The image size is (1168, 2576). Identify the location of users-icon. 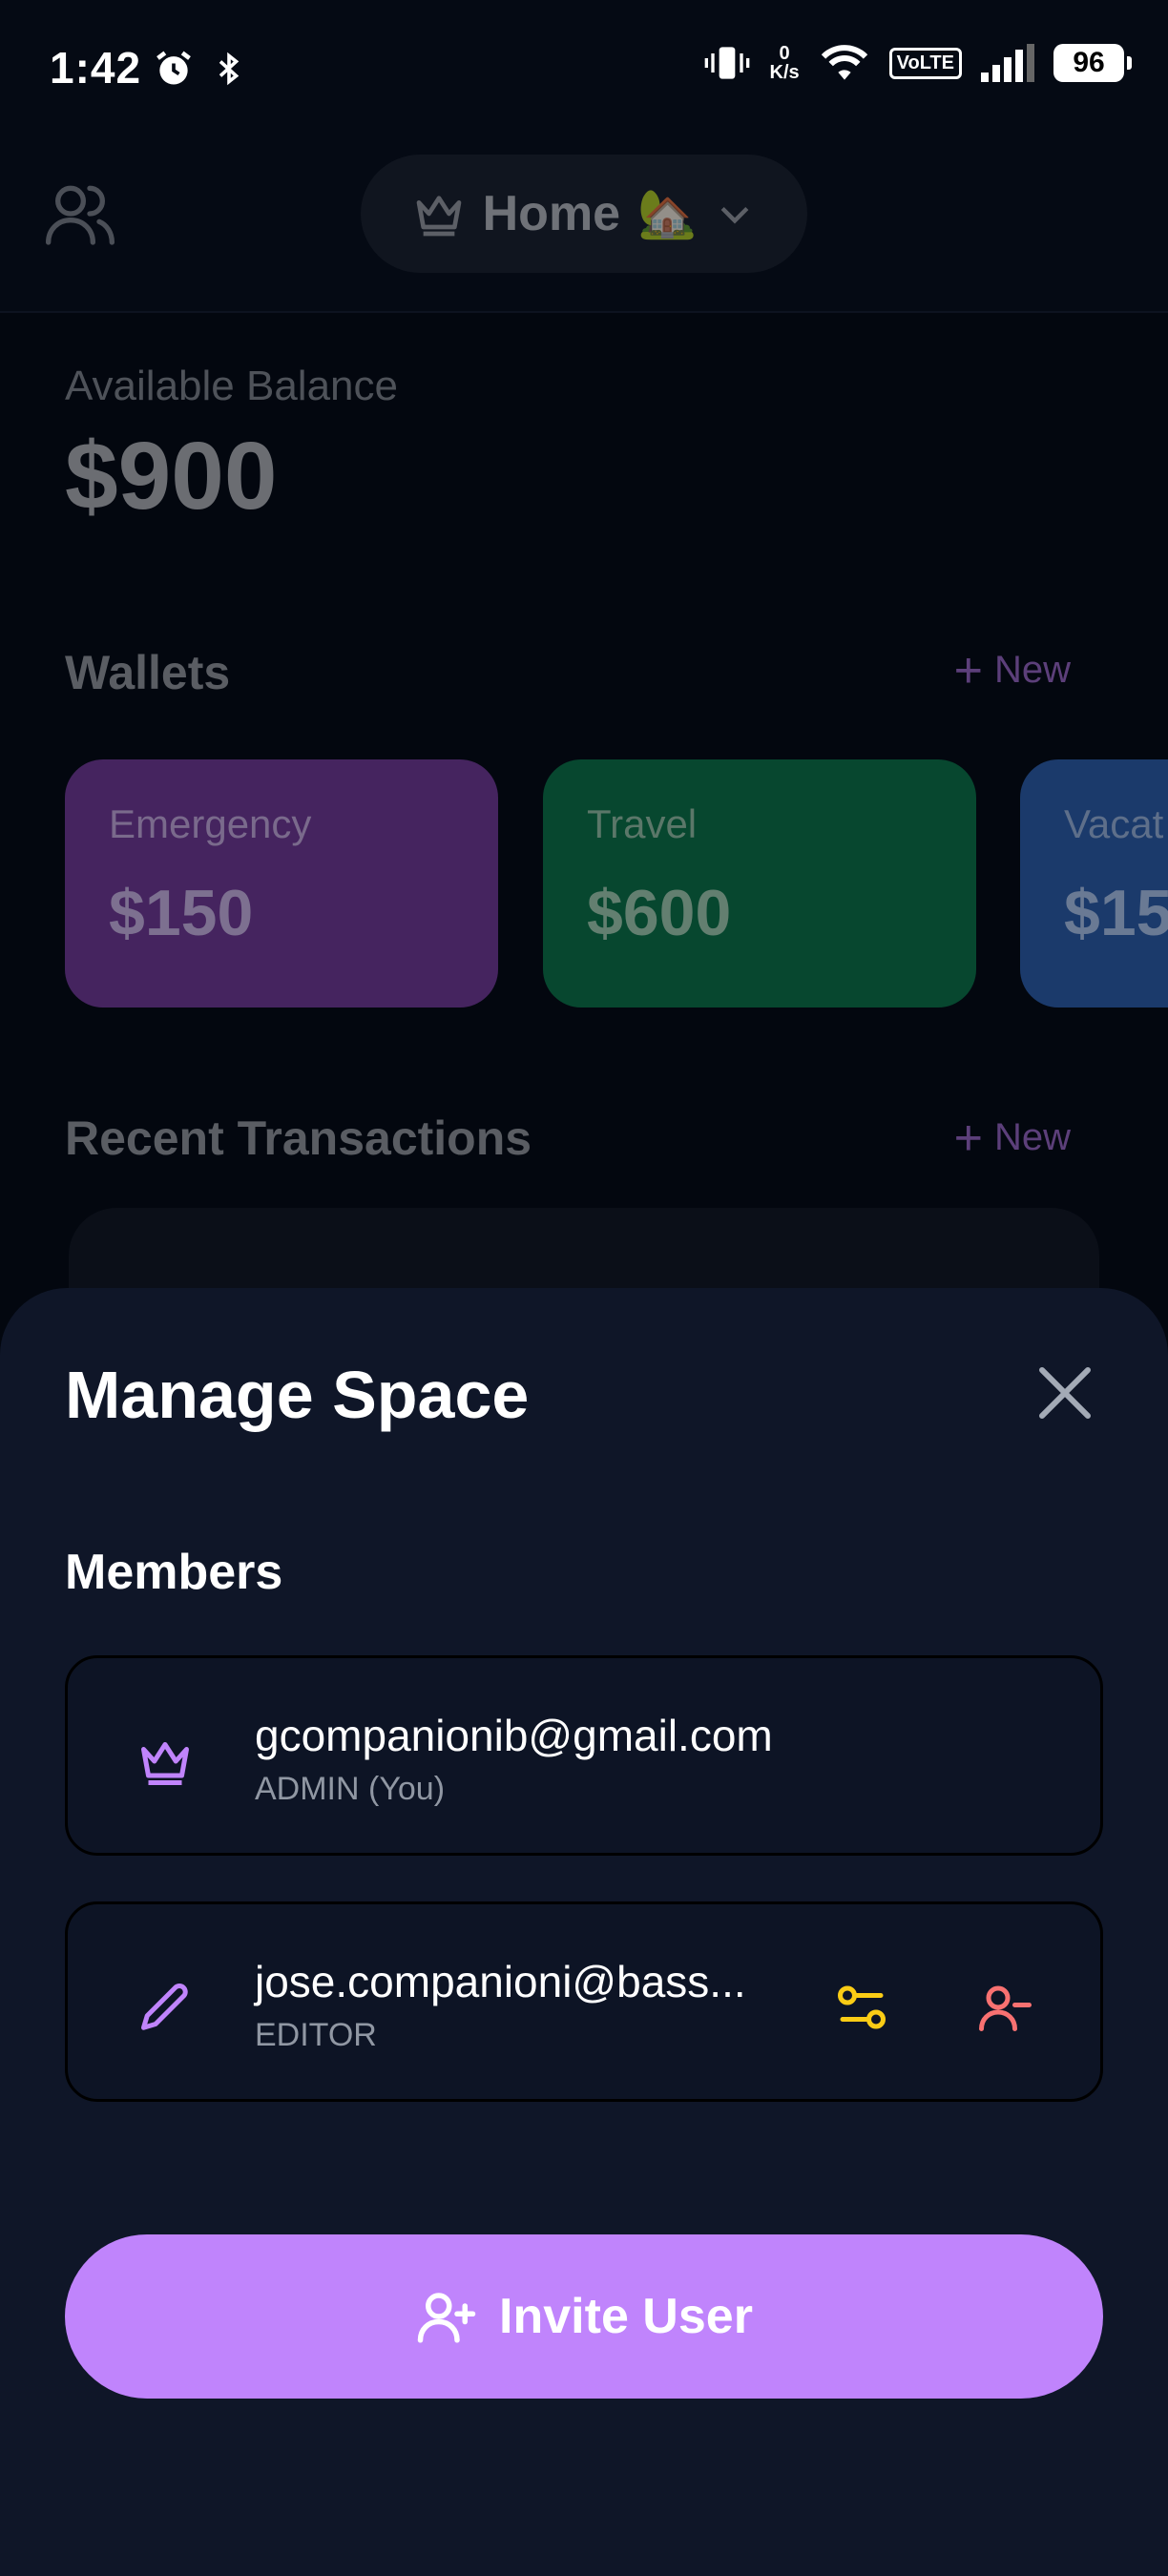
(80, 214).